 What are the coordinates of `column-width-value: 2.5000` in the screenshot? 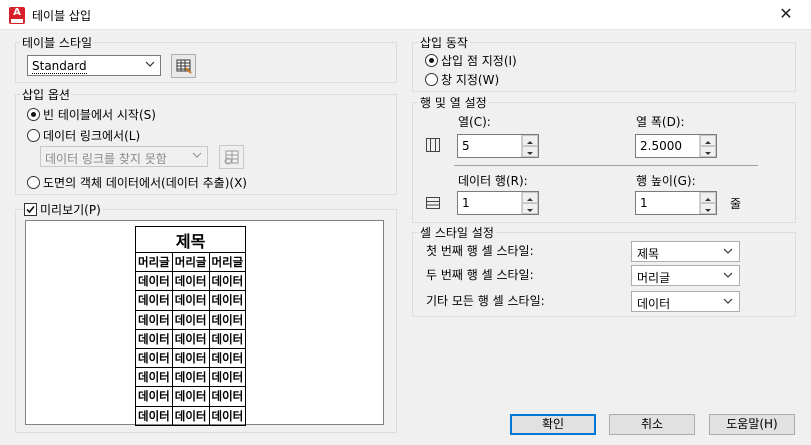 It's located at (661, 146).